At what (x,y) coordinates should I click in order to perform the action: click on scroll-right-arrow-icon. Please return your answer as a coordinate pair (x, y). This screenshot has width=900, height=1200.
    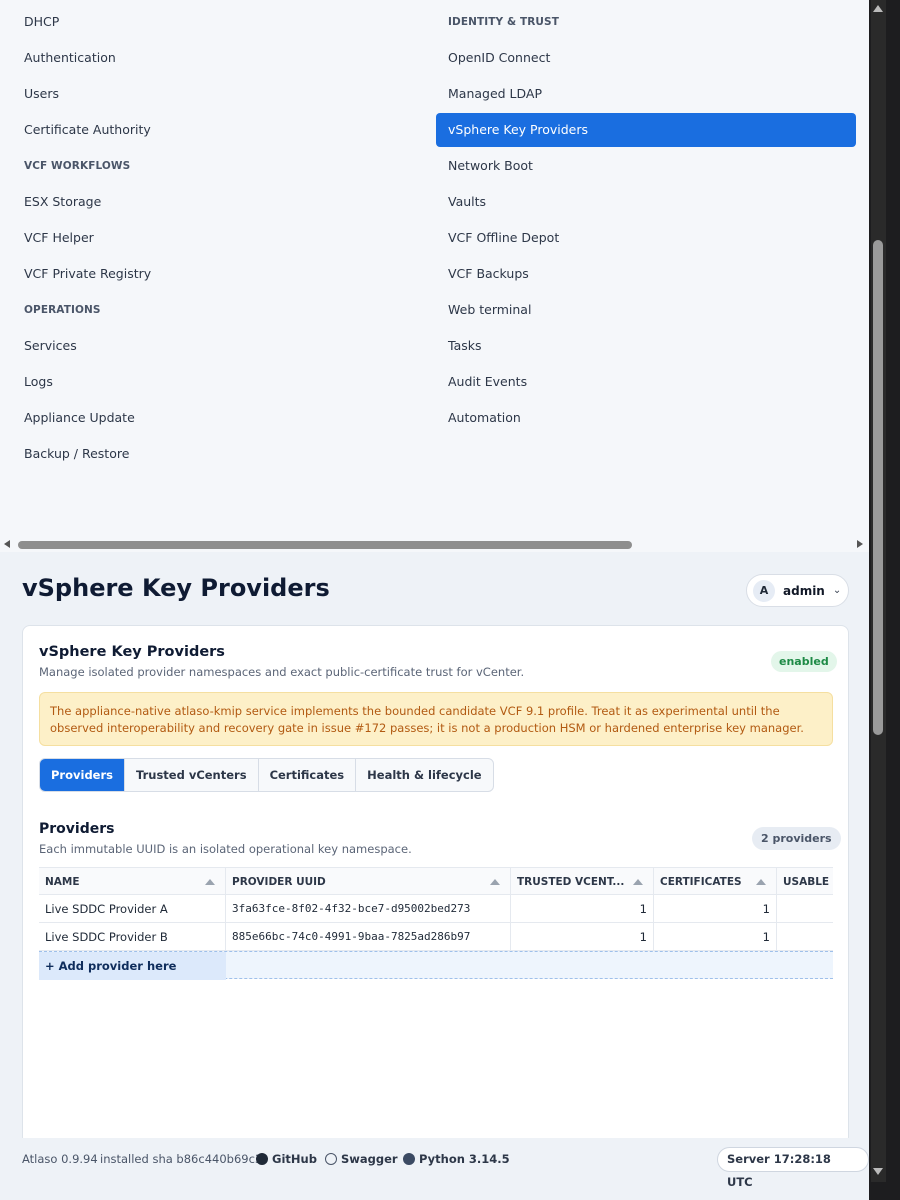
    Looking at the image, I should click on (860, 544).